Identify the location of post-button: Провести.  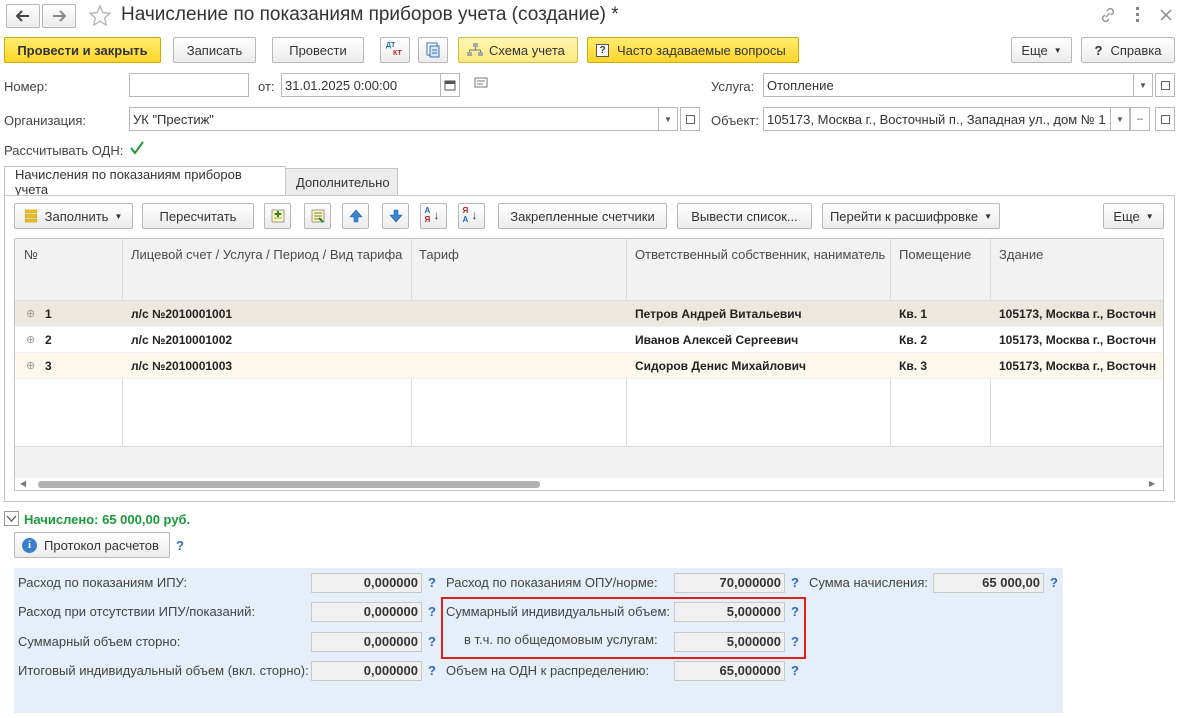
(318, 50).